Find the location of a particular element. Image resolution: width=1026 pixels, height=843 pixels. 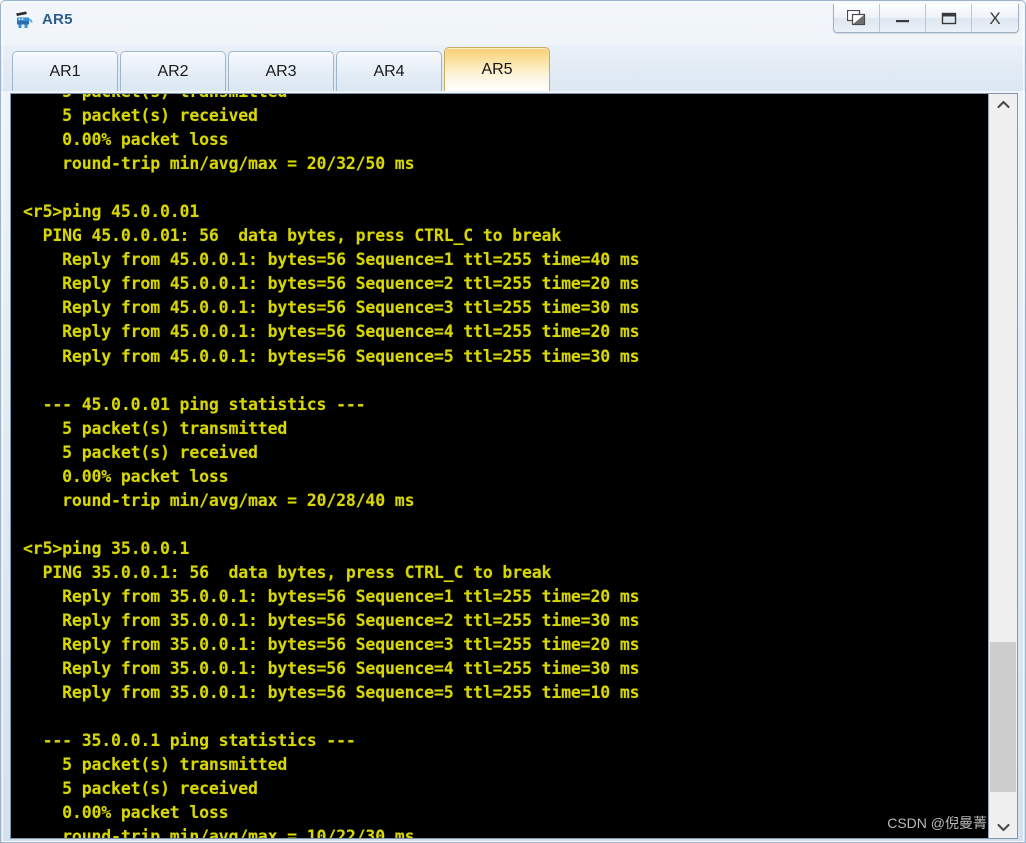

tab-ar2-label: AR2 is located at coordinates (173, 71).